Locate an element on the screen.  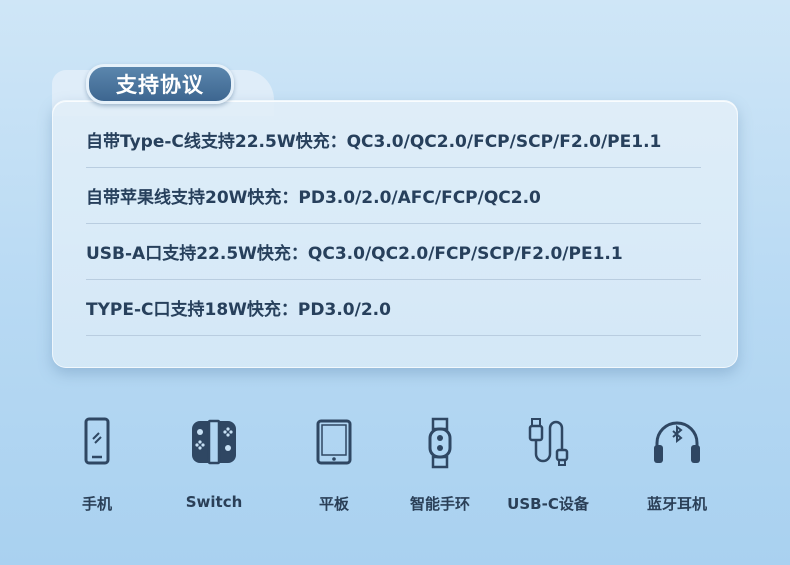
tablet-icon is located at coordinates (334, 442).